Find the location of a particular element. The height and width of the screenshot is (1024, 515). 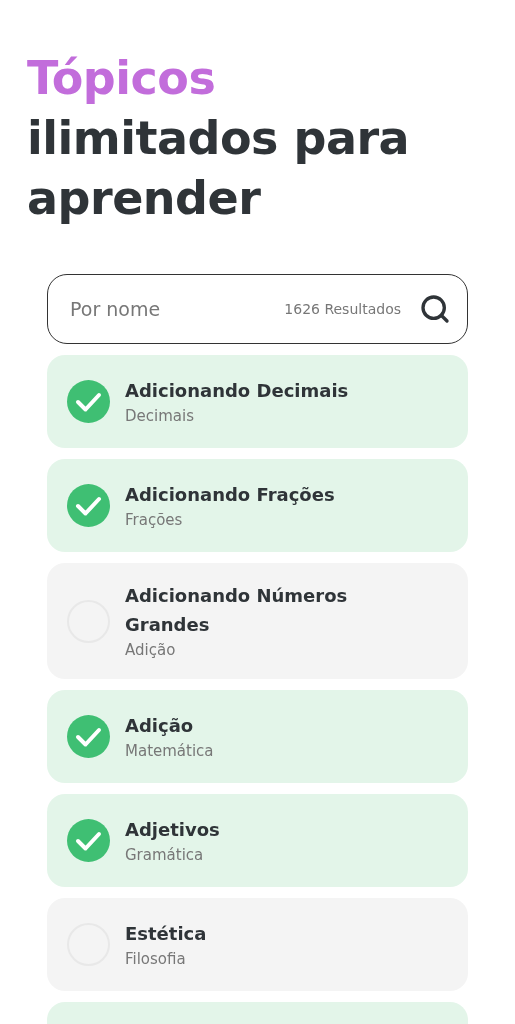

topic-category: Gramática is located at coordinates (165, 855).